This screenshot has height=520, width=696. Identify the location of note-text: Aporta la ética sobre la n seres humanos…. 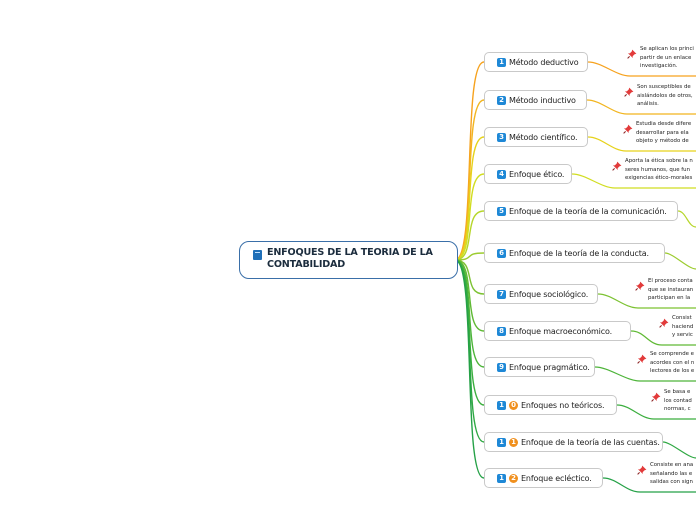
(659, 170).